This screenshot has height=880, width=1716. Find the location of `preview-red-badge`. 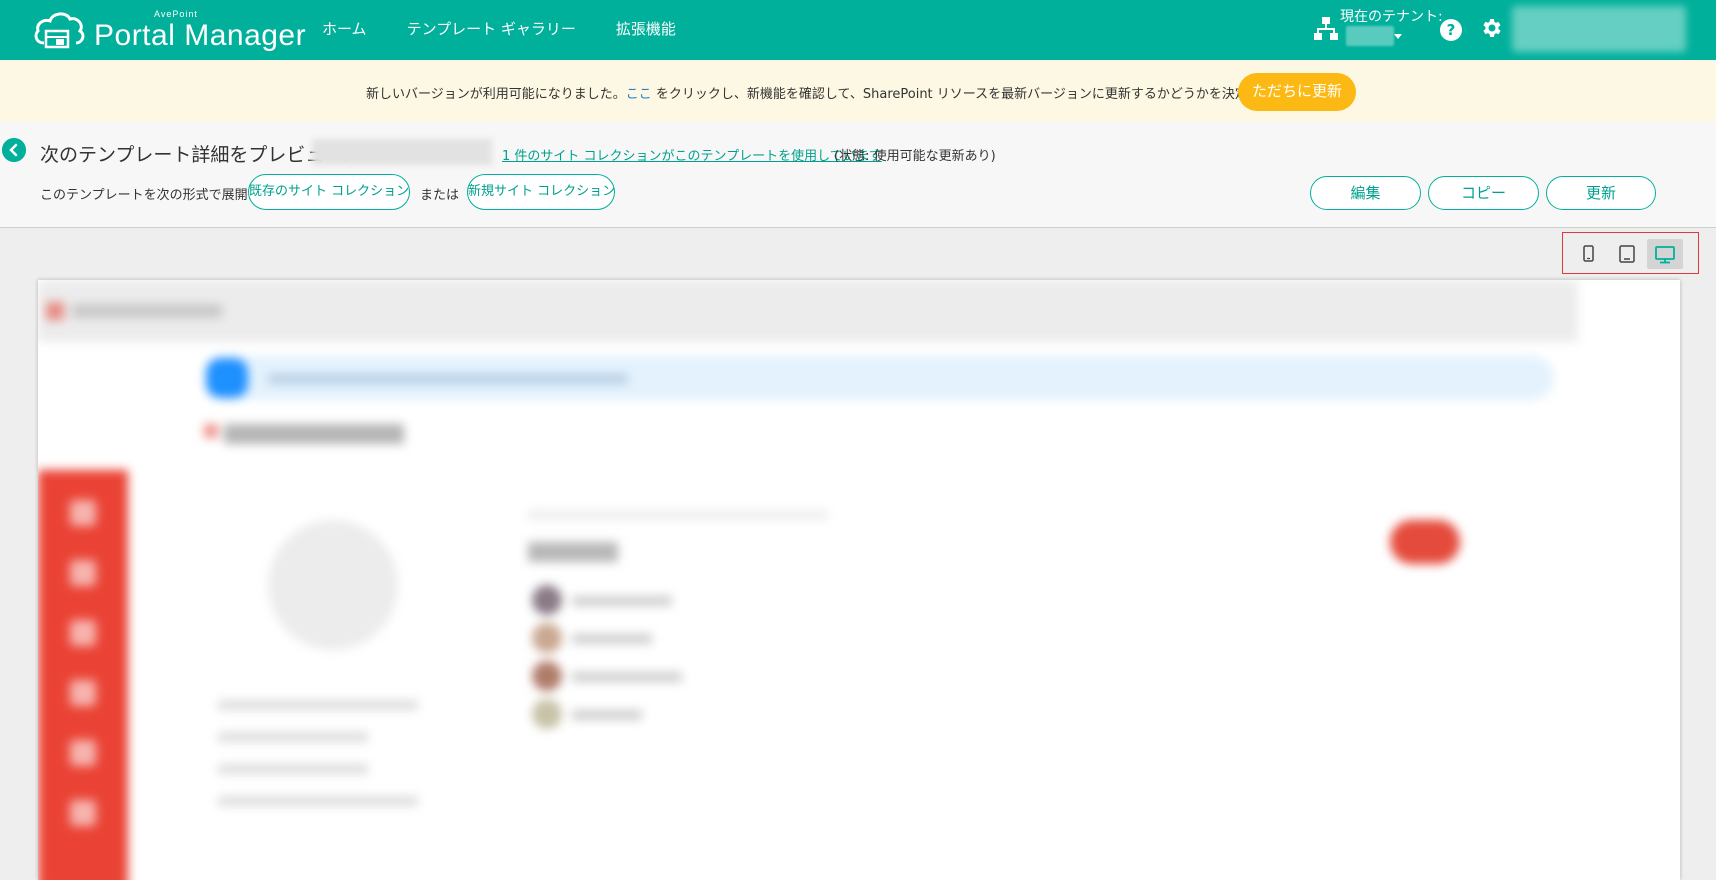

preview-red-badge is located at coordinates (1425, 542).